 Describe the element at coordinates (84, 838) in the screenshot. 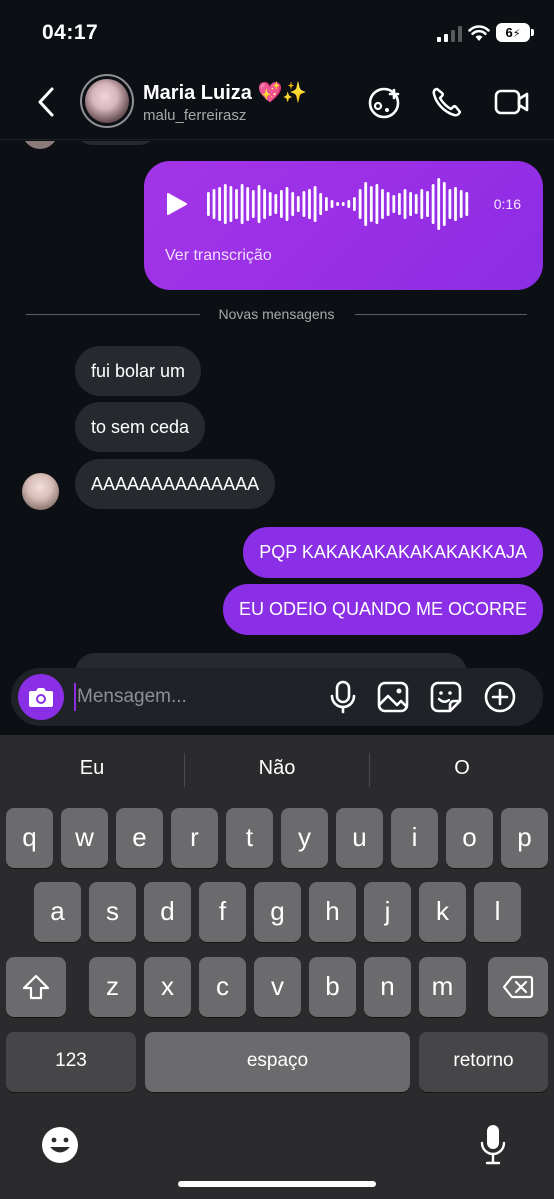

I see `key-w: w` at that location.